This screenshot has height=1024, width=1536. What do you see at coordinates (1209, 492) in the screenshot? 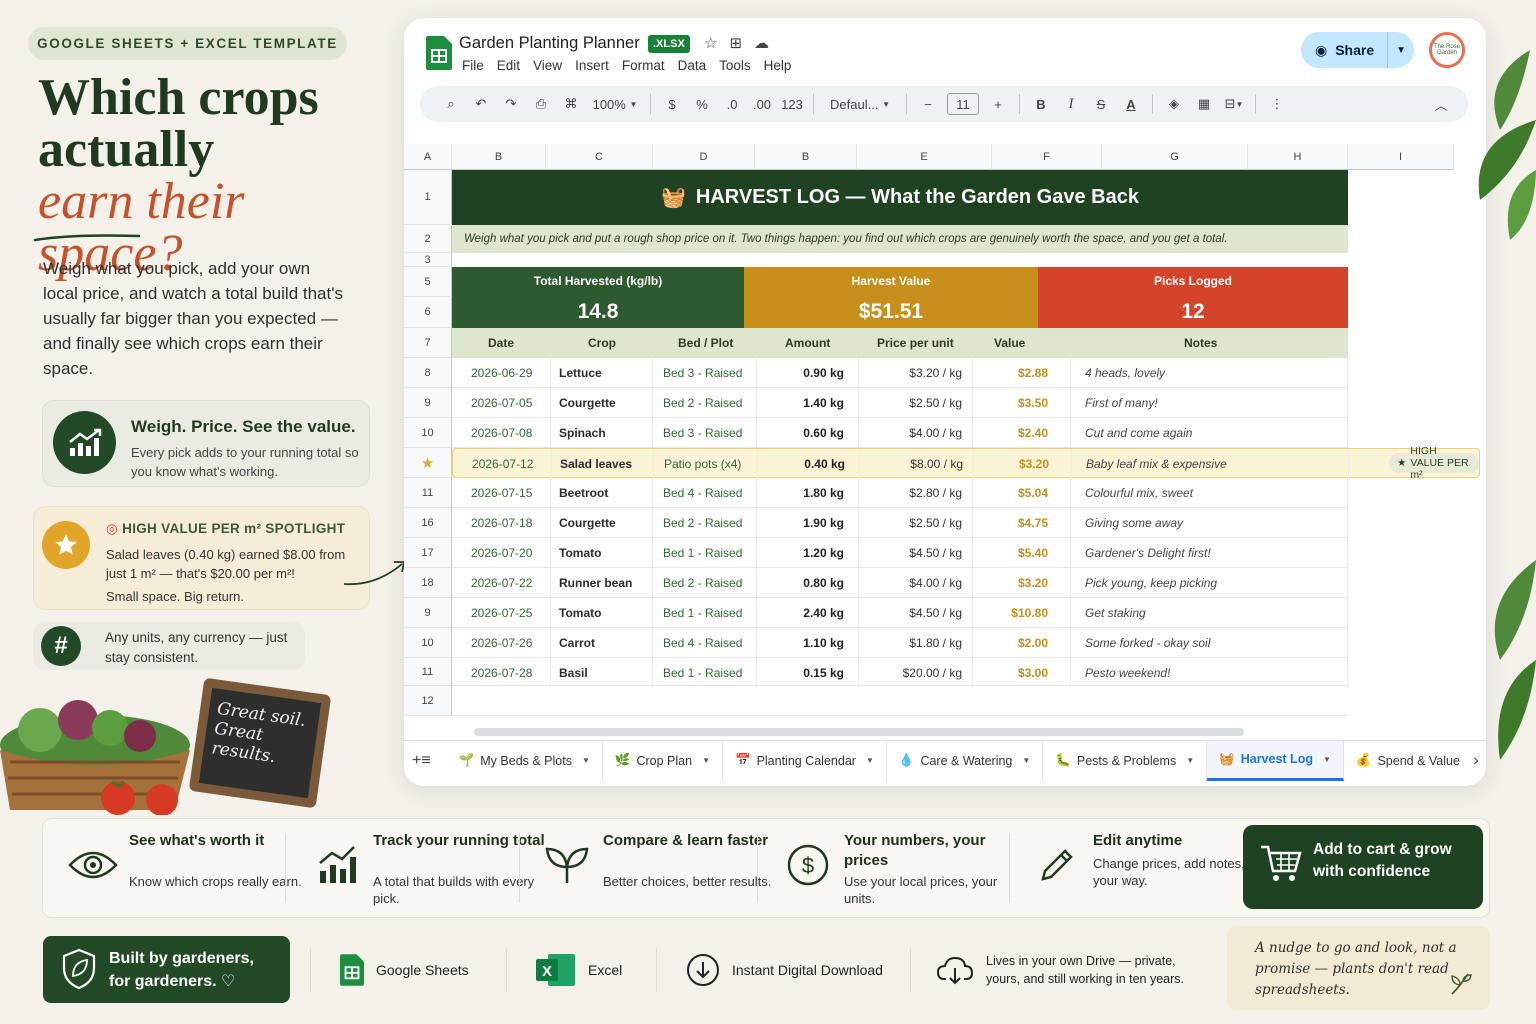
I see `cell-notes: Colourful mix, sweet` at bounding box center [1209, 492].